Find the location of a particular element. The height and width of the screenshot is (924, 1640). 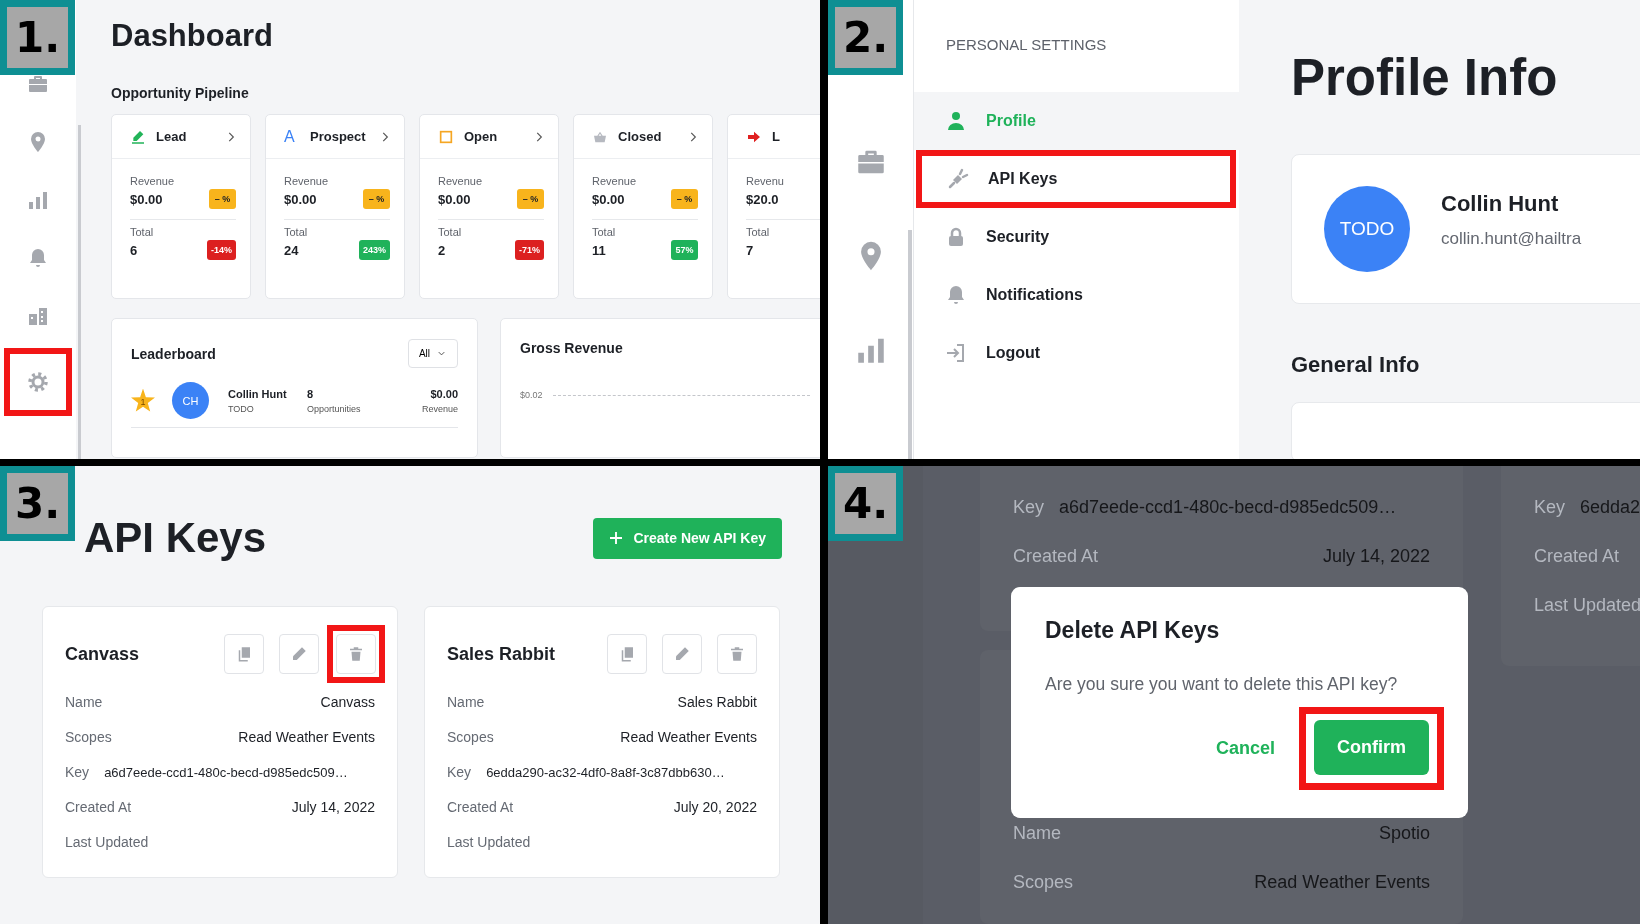

metric-value: $20.0 is located at coordinates (762, 199).